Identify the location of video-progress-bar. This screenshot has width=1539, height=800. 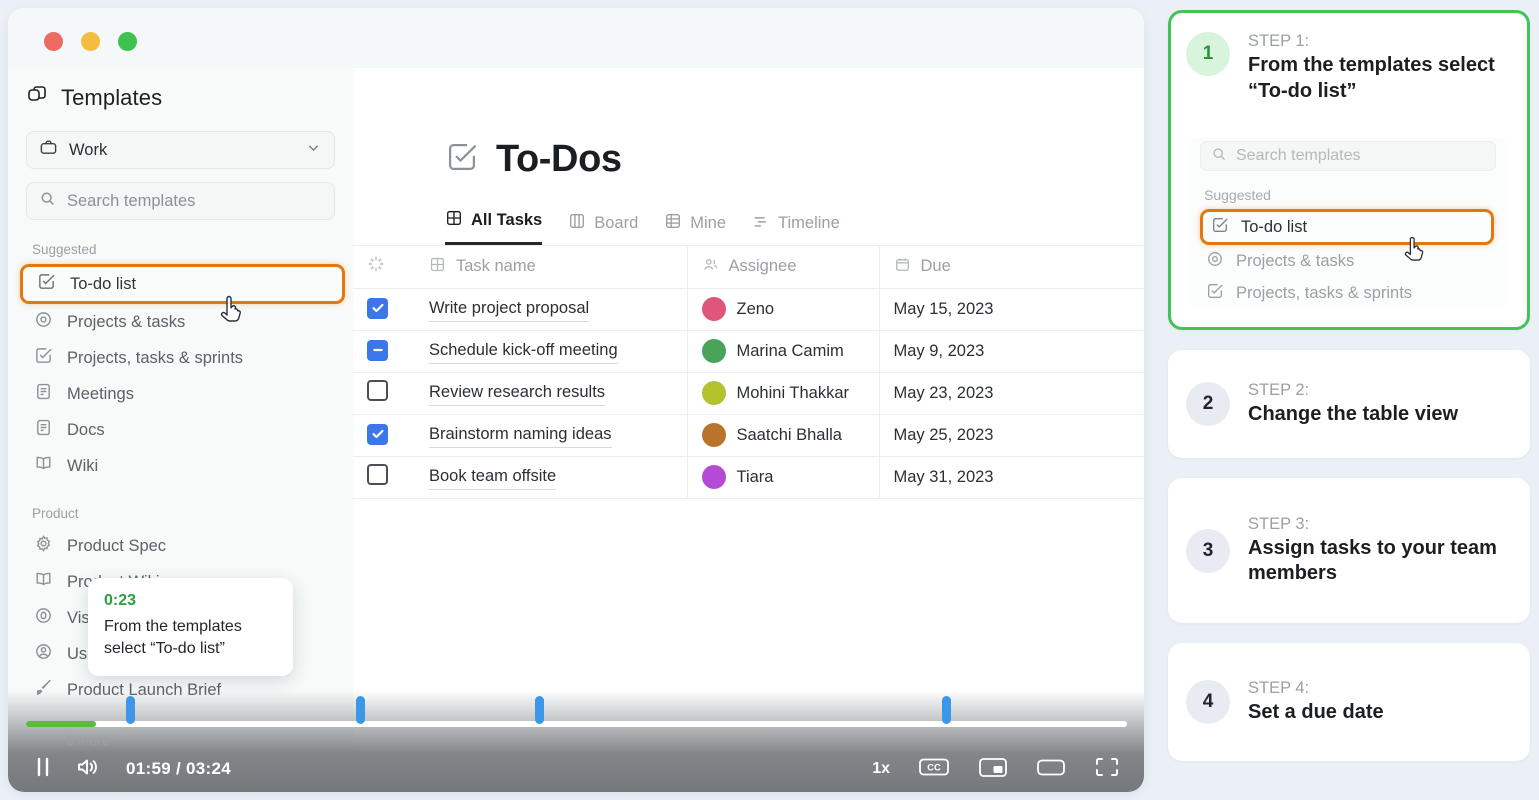
(576, 711).